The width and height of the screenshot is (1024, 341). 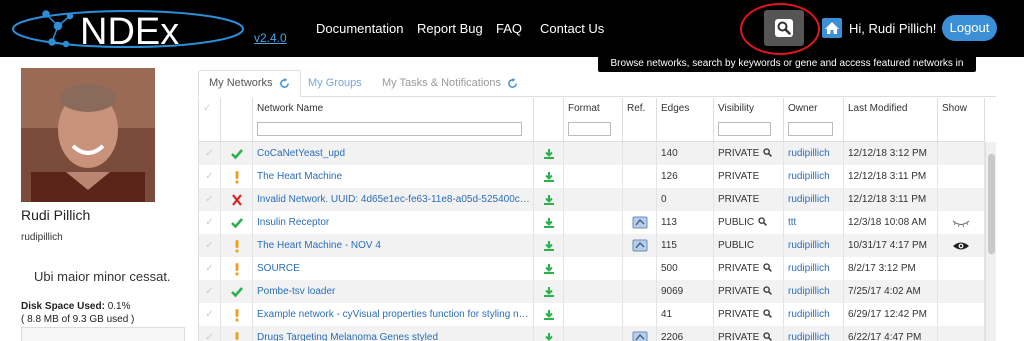 What do you see at coordinates (389, 129) in the screenshot?
I see `network-name-filter` at bounding box center [389, 129].